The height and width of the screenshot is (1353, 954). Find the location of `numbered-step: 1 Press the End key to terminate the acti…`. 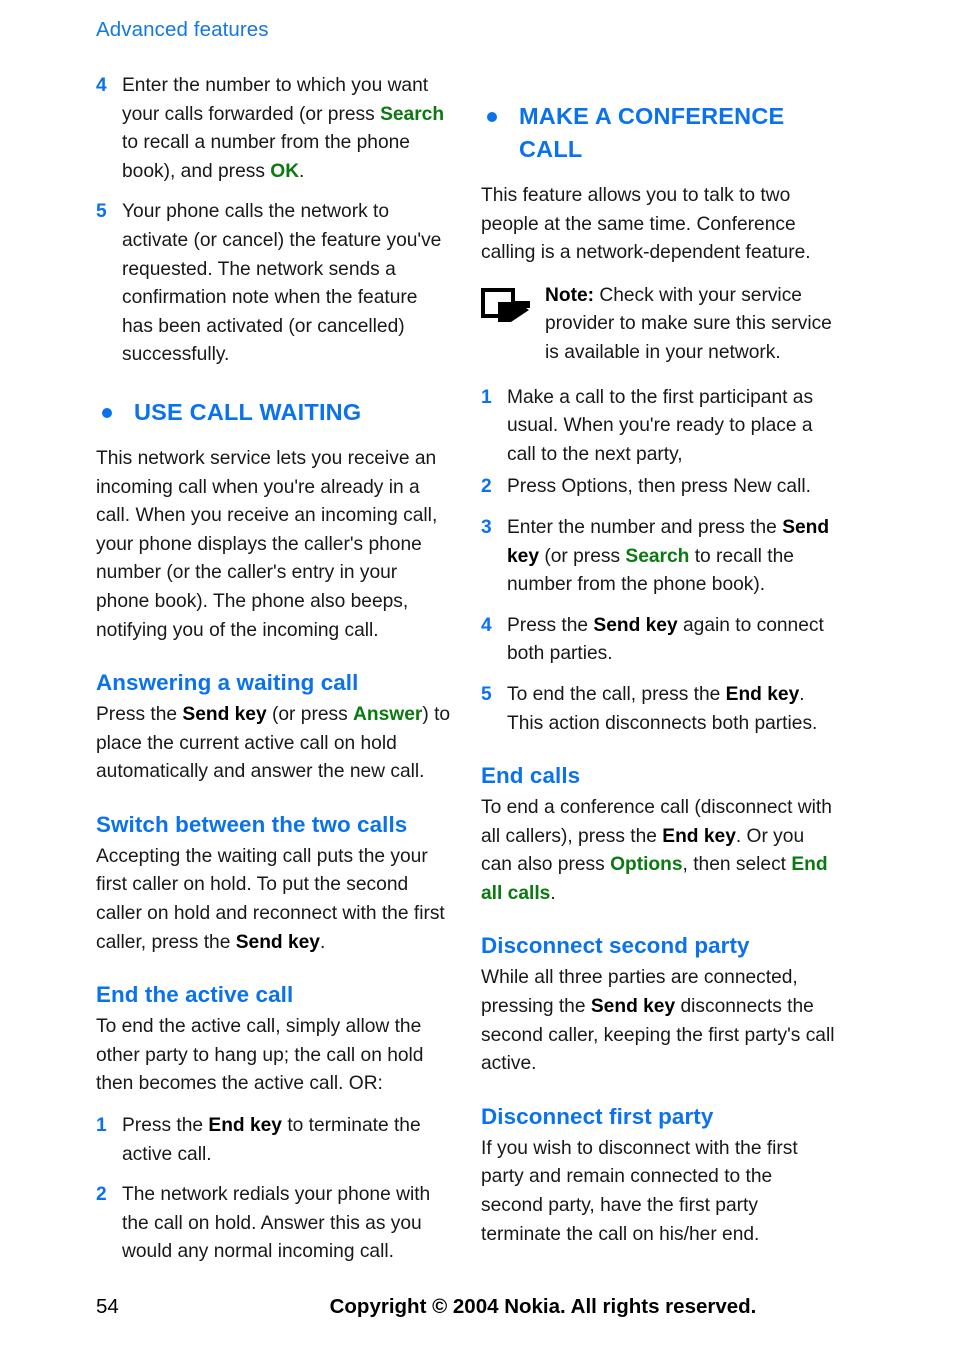

numbered-step: 1 Press the End key to terminate the acti… is located at coordinates (273, 1140).